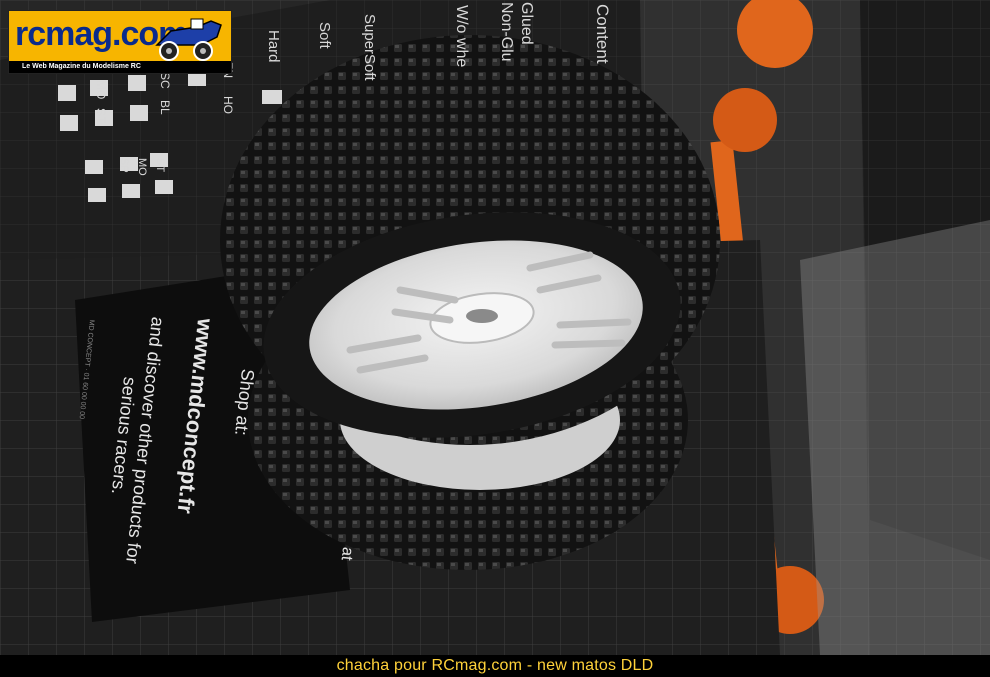  I want to click on box-code-bl: BL, so click(165, 107).